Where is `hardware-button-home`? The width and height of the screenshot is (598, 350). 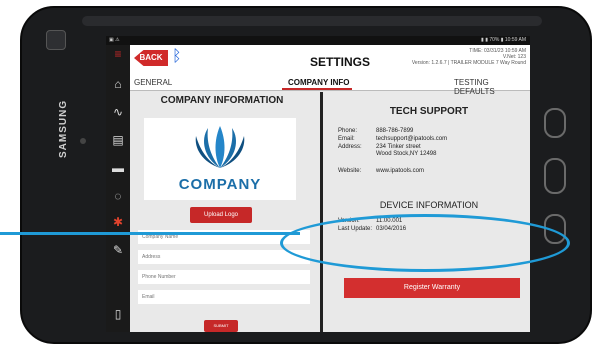
hardware-button-home is located at coordinates (555, 176).